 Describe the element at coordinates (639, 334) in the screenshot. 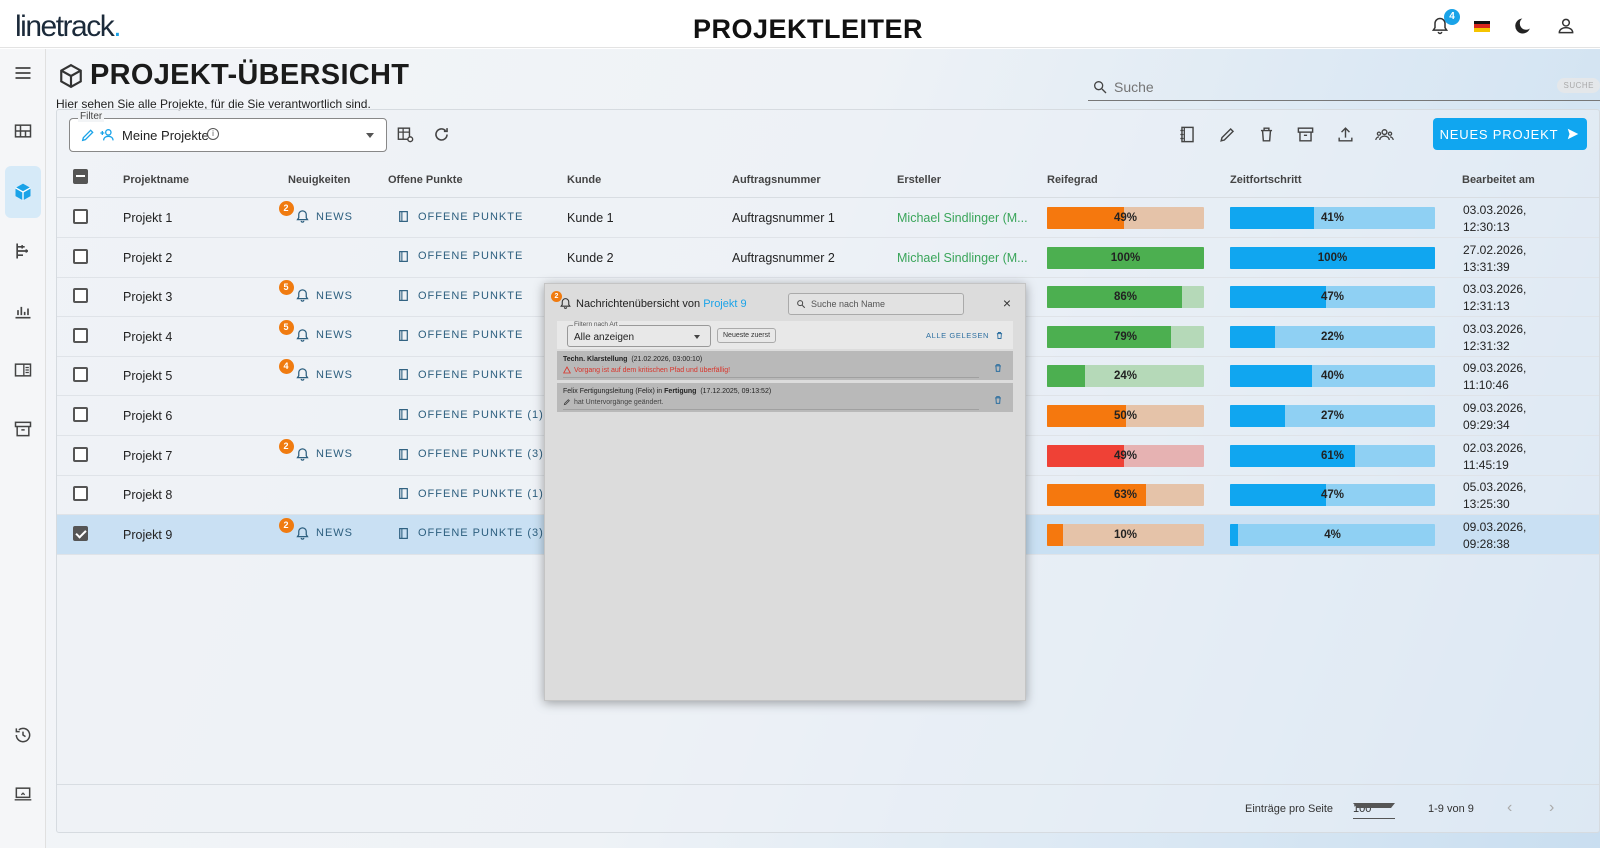

I see `modal-type-filter: Filtern nach Art Alle anzeigen` at that location.